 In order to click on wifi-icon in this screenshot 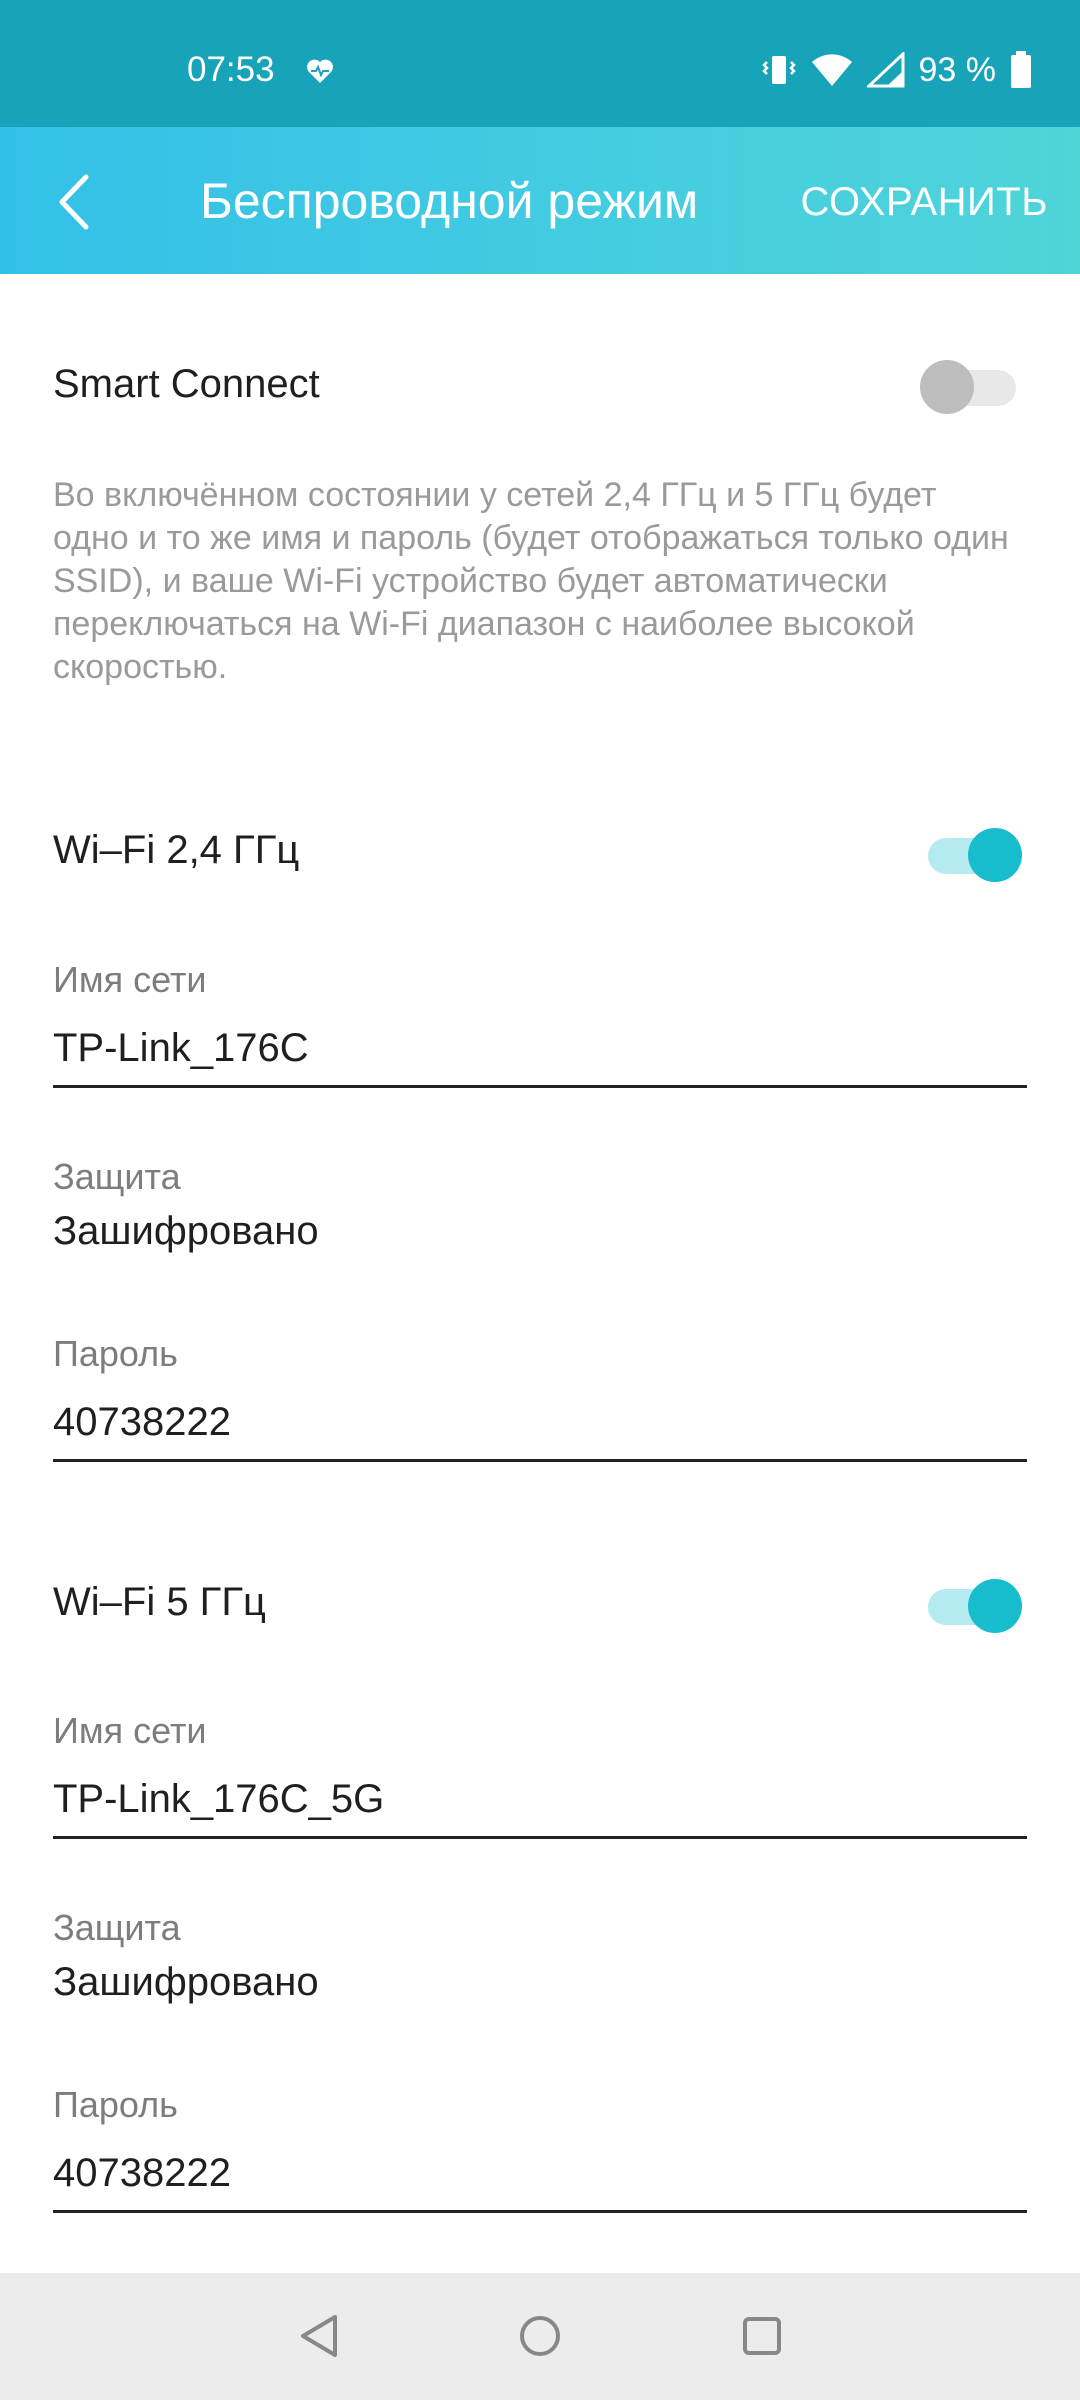, I will do `click(831, 70)`.